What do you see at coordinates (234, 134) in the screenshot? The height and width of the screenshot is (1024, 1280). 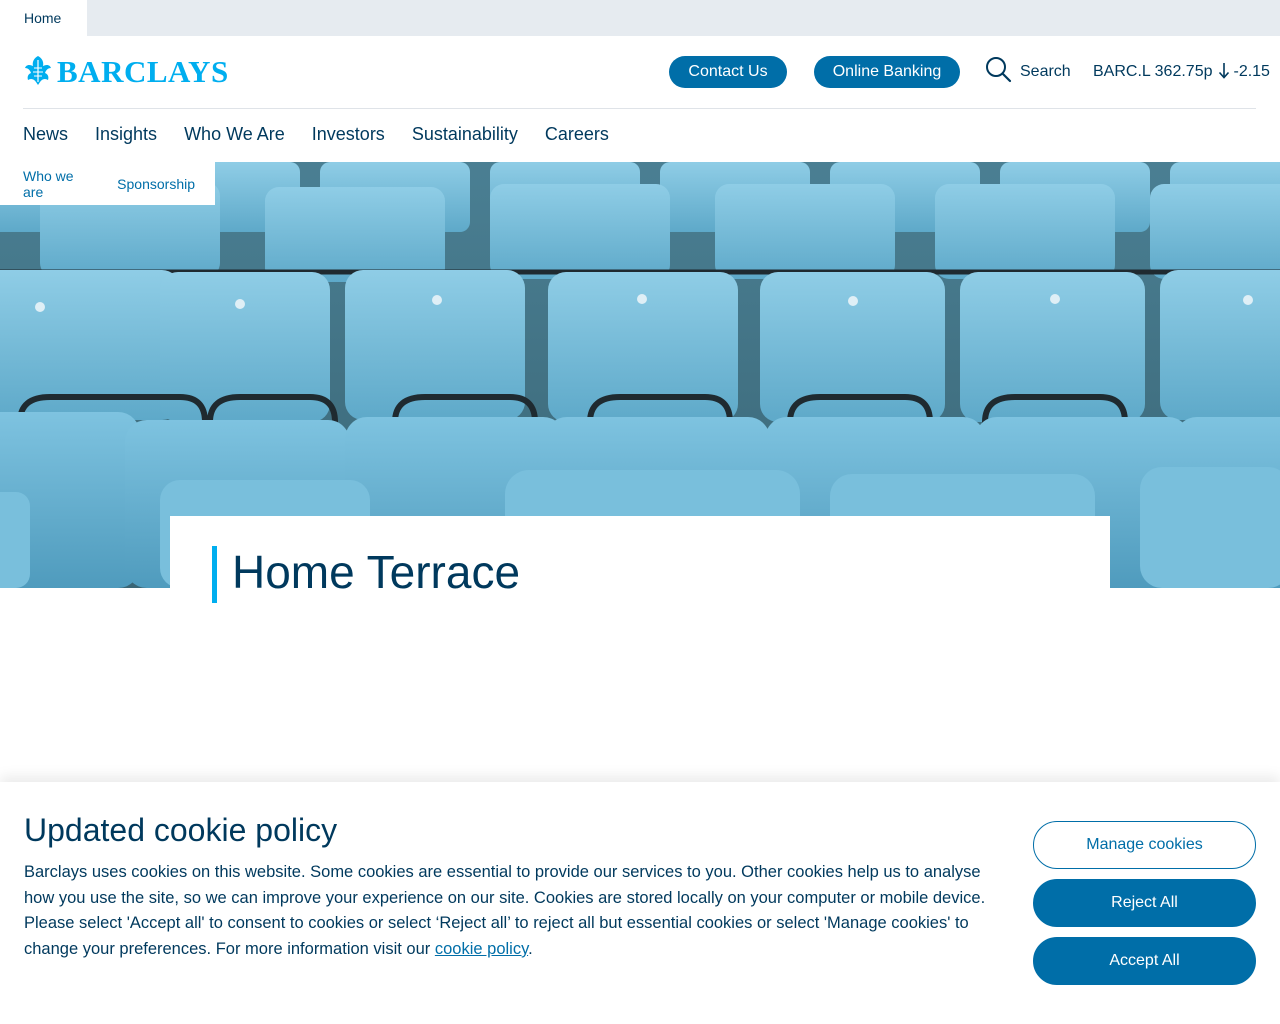 I see `nav-item-who-we-are: Who We Are` at bounding box center [234, 134].